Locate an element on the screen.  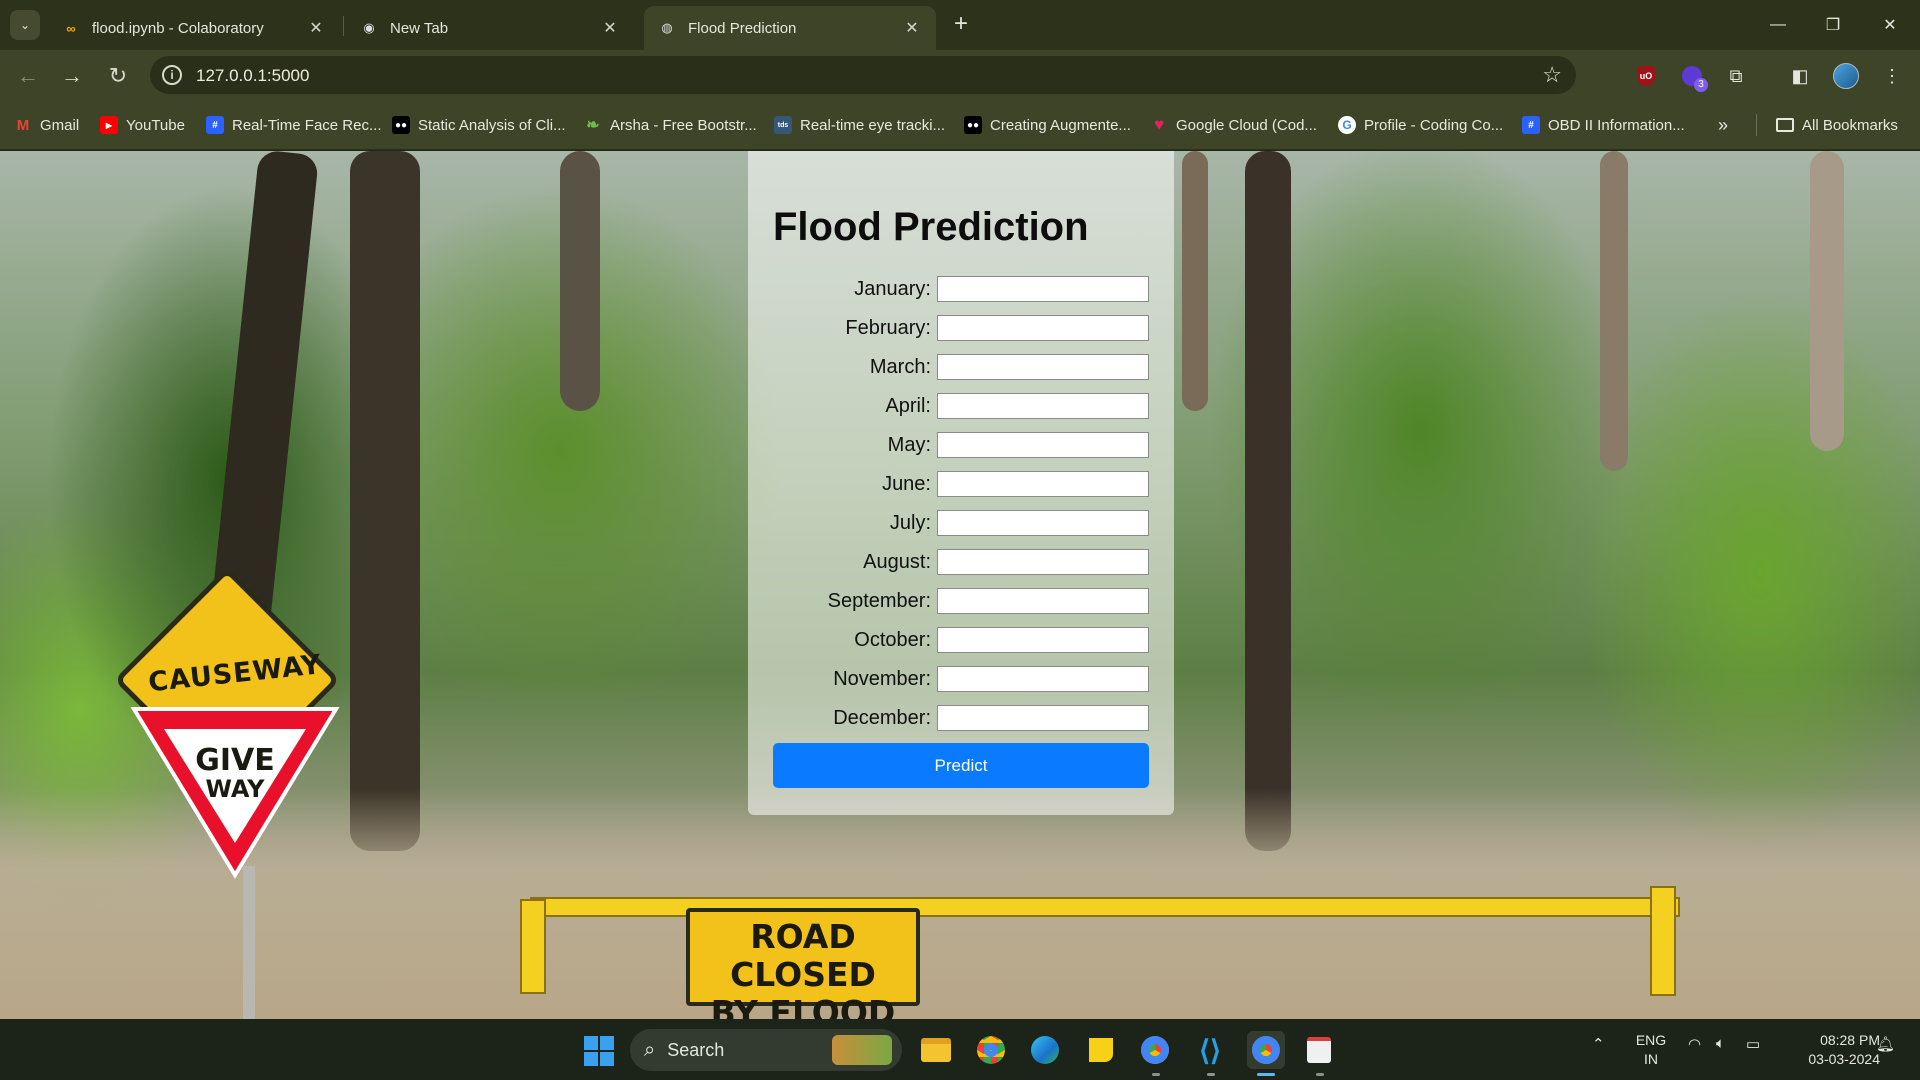
globe-icon: ◍ is located at coordinates (667, 27).